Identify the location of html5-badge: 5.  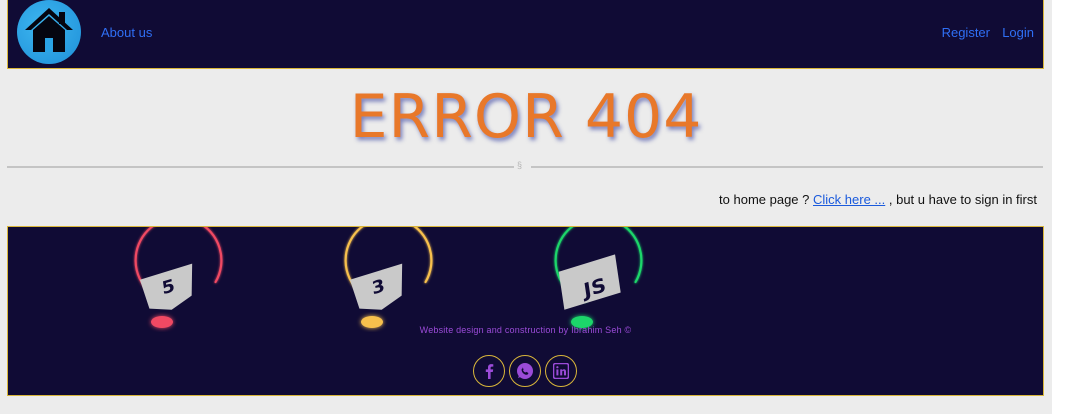
(178, 277).